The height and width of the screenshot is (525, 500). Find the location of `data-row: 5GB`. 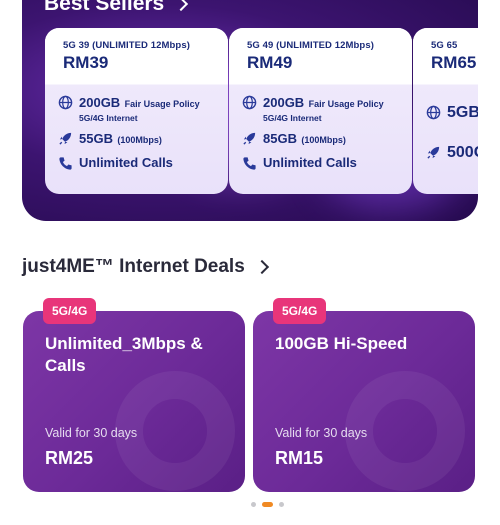

data-row: 5GB is located at coordinates (451, 113).